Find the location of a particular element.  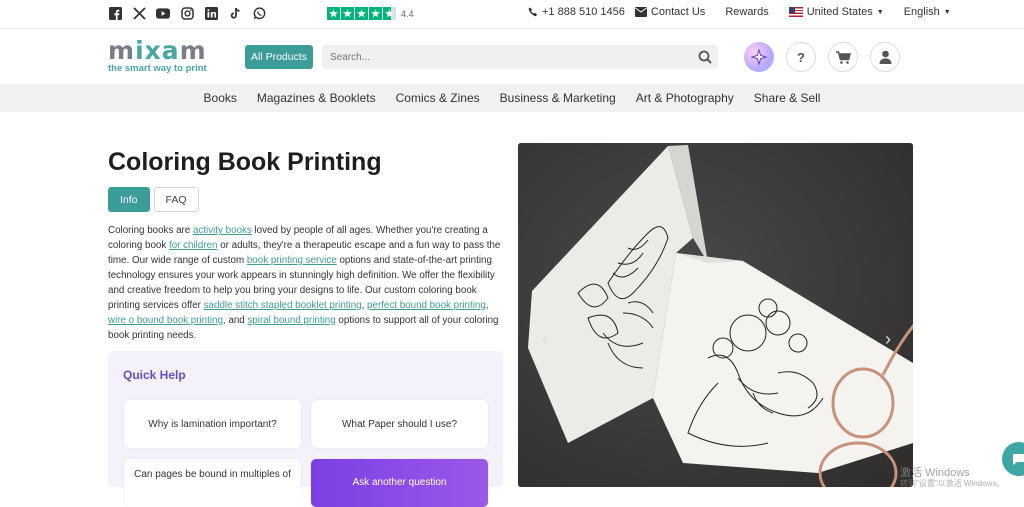

windows-activation-subtext: 转到"设置"以激活 Windows。 is located at coordinates (952, 483).